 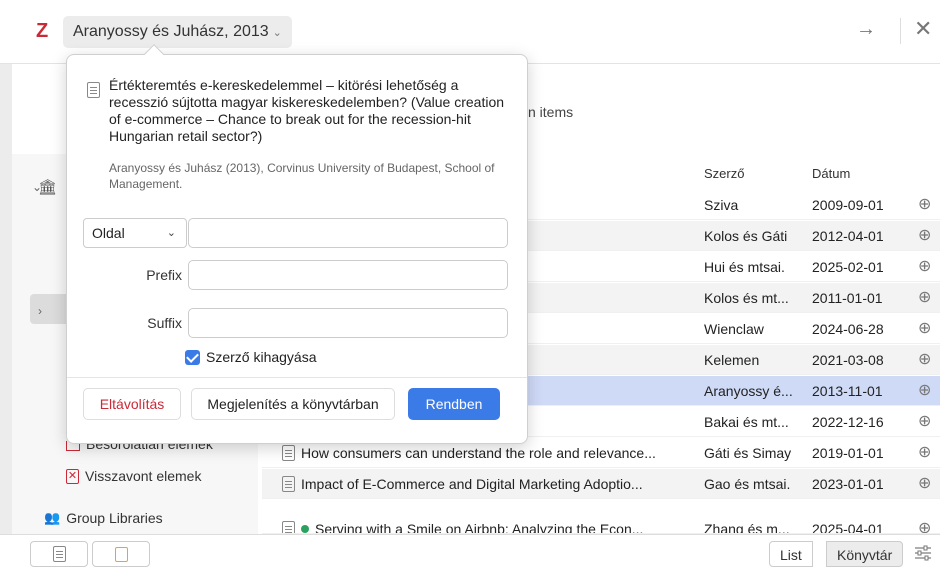 I want to click on row-author: Hui és mtsai., so click(x=744, y=267).